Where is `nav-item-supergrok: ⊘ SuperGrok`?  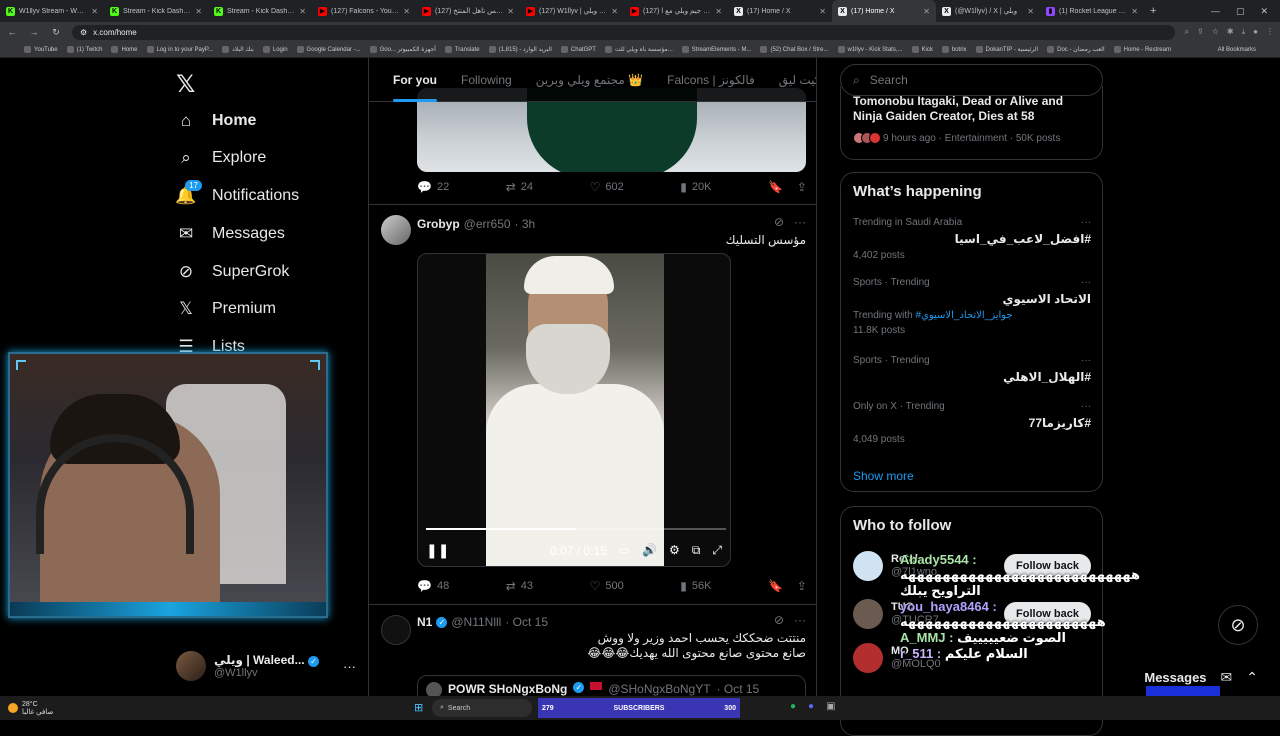
nav-item-supergrok: ⊘ SuperGrok is located at coordinates (233, 272).